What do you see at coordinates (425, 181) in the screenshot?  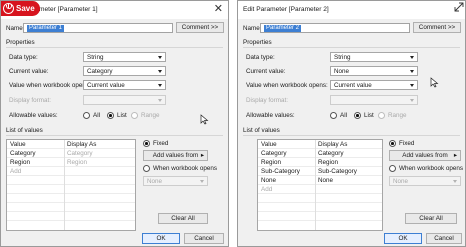 I see `workbook-field-dropdown: None` at bounding box center [425, 181].